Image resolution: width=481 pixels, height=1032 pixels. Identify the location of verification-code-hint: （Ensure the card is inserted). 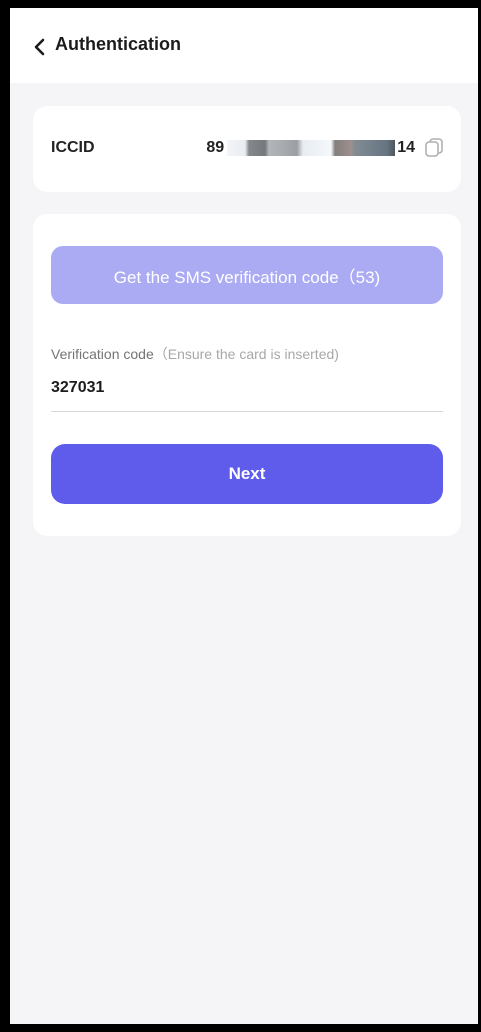
(246, 354).